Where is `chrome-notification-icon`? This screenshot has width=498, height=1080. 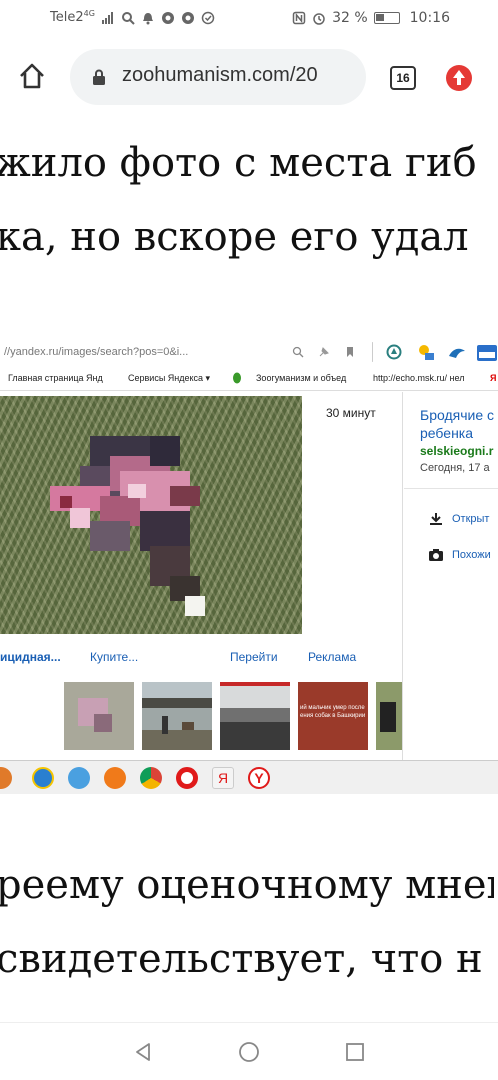 chrome-notification-icon is located at coordinates (187, 17).